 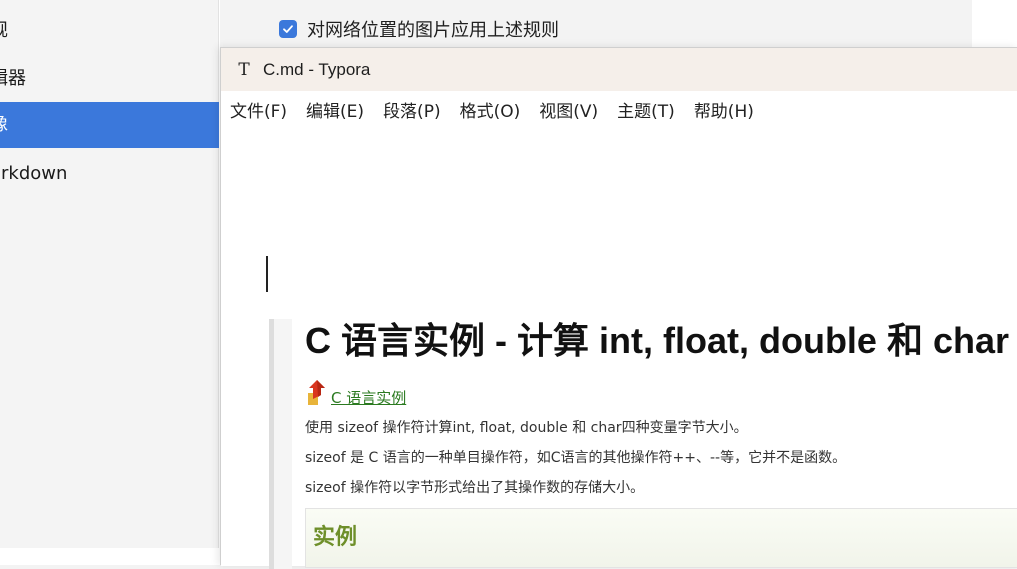 I want to click on menu-file: 文件(F), so click(x=258, y=109).